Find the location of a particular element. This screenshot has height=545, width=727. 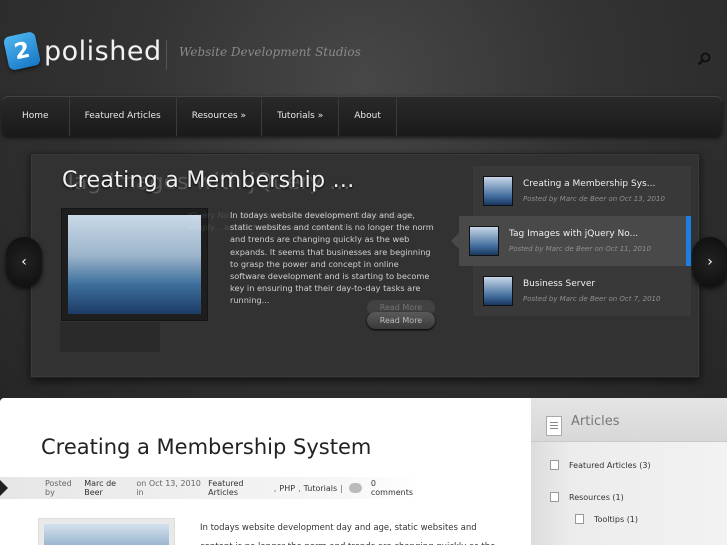

site-tagline: Website Development Studios is located at coordinates (270, 52).